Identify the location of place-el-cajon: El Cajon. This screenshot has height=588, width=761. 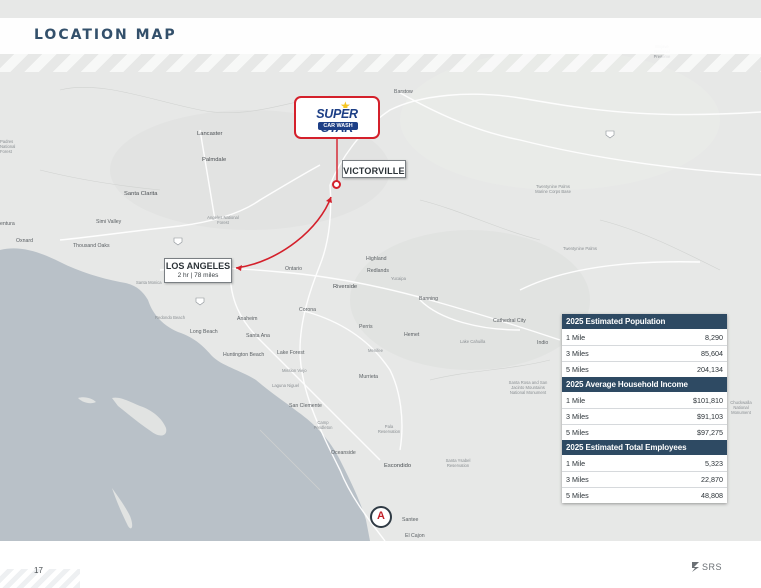
(415, 536).